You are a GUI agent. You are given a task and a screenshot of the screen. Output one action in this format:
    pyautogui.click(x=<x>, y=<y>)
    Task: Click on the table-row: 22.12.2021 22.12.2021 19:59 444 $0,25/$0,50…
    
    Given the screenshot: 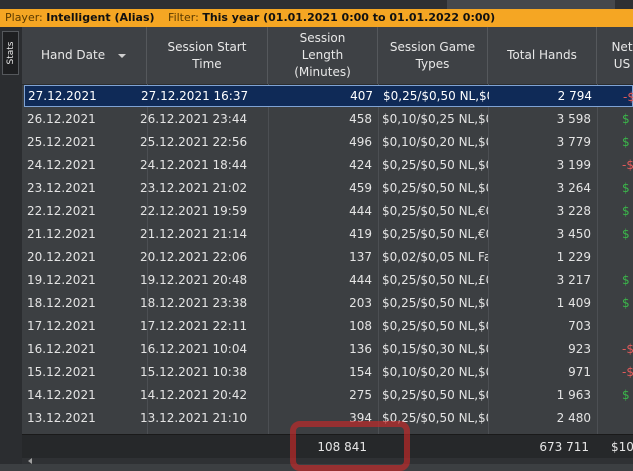 What is the action you would take?
    pyautogui.click(x=328, y=211)
    